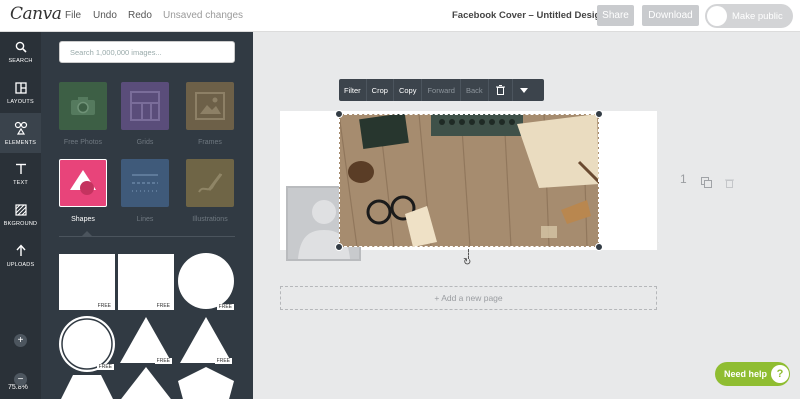  I want to click on need-help-label: Need help, so click(746, 374).